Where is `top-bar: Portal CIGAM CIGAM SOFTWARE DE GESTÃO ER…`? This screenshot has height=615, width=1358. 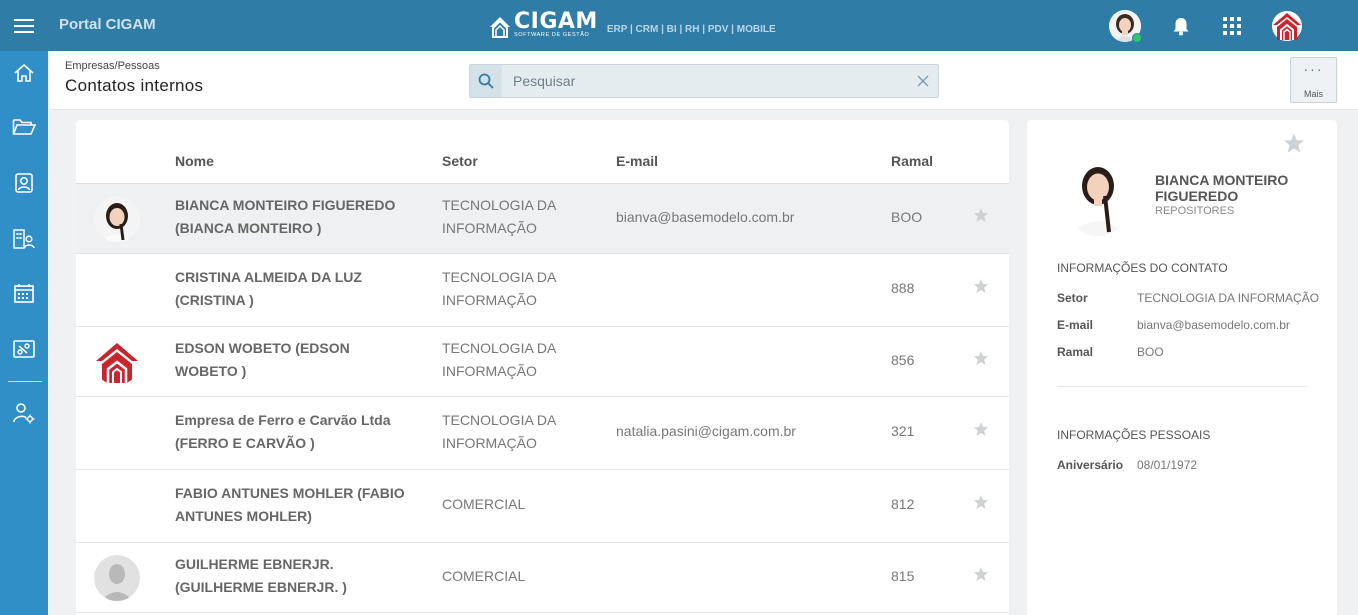
top-bar: Portal CIGAM CIGAM SOFTWARE DE GESTÃO ER… is located at coordinates (679, 25).